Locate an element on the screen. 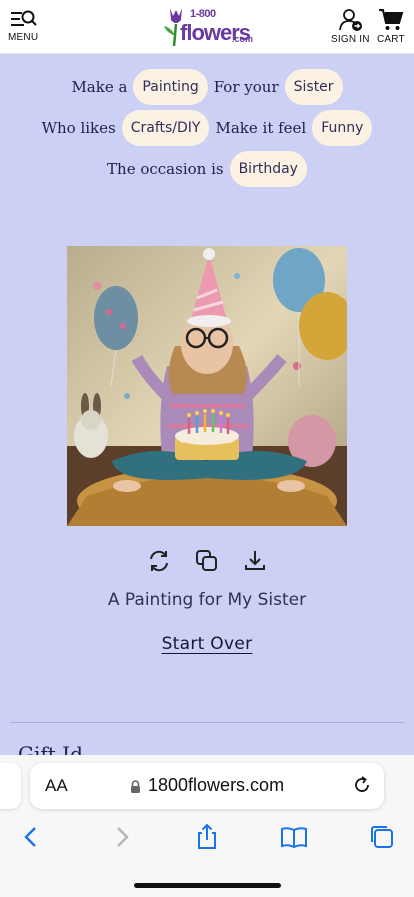 Image resolution: width=414 pixels, height=897 pixels. builder-text: The occasion is is located at coordinates (165, 168).